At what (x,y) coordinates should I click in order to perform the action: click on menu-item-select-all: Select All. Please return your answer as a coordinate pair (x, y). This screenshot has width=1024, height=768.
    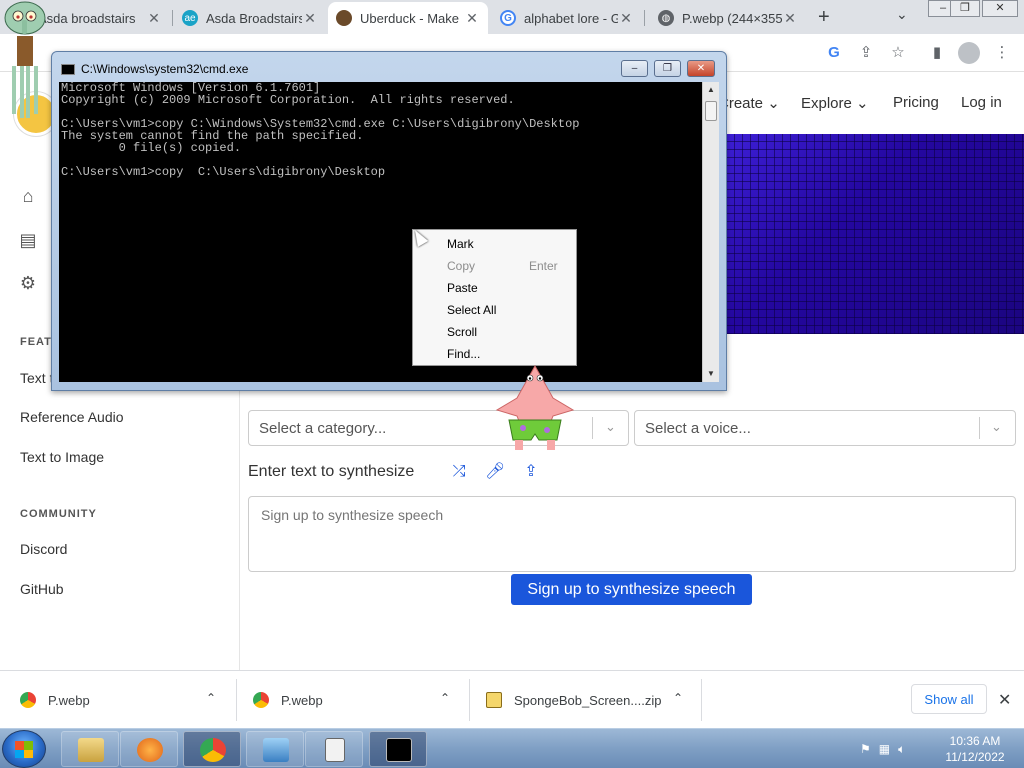
    Looking at the image, I should click on (471, 310).